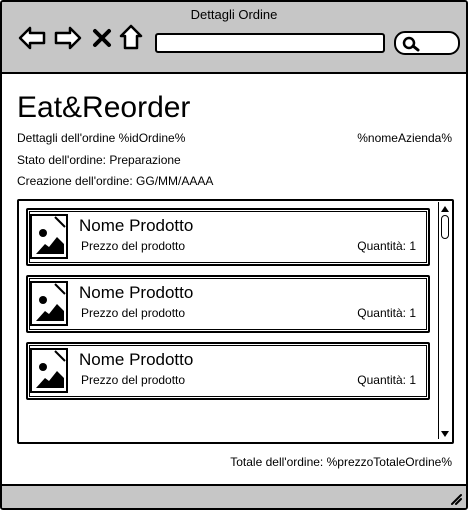  What do you see at coordinates (102, 40) in the screenshot?
I see `close-x-icon` at bounding box center [102, 40].